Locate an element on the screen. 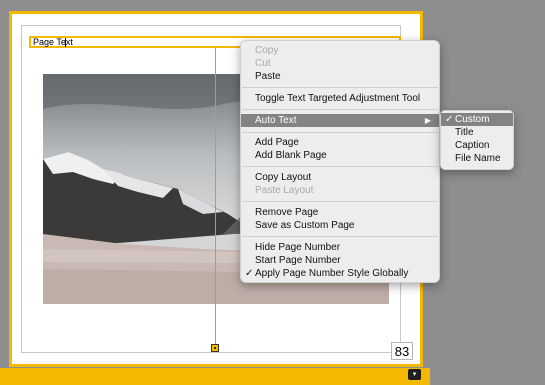  menu-item-copy-label: Copy is located at coordinates (267, 50).